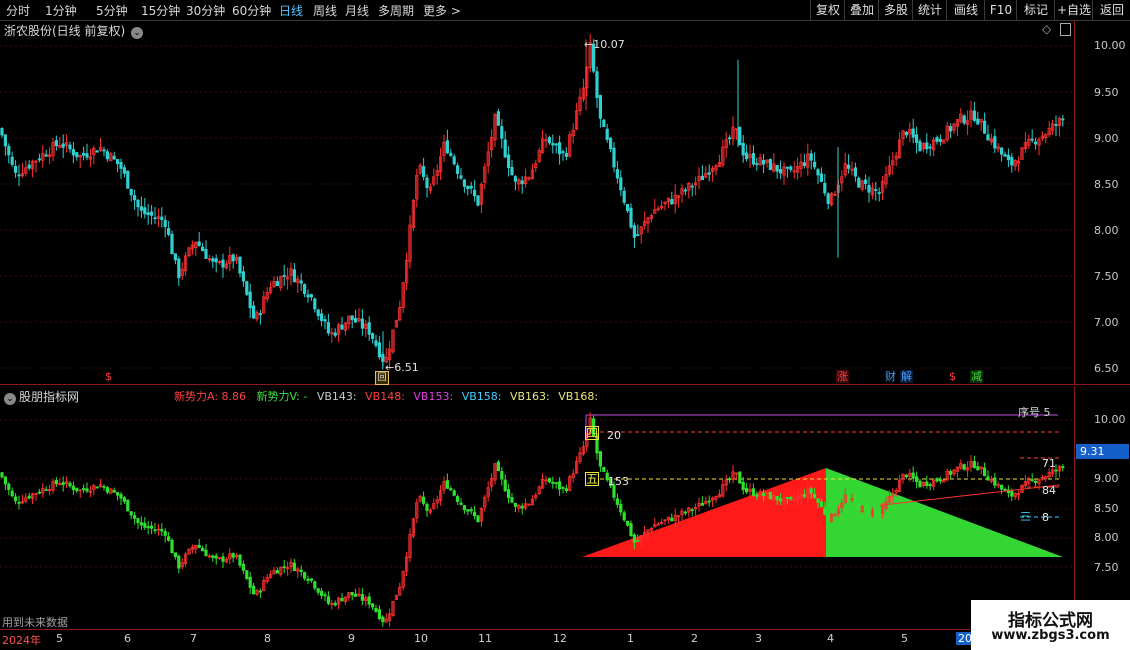 The height and width of the screenshot is (650, 1130). I want to click on back-button: 返回, so click(1111, 10).